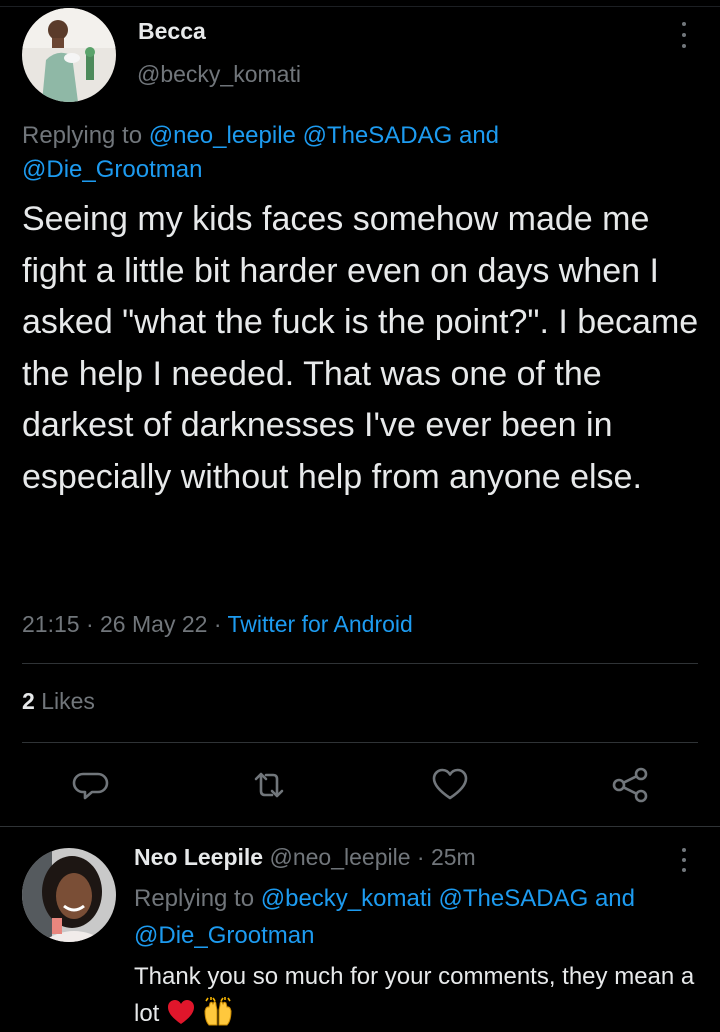 This screenshot has height=1032, width=720. I want to click on author-name: Becca, so click(172, 31).